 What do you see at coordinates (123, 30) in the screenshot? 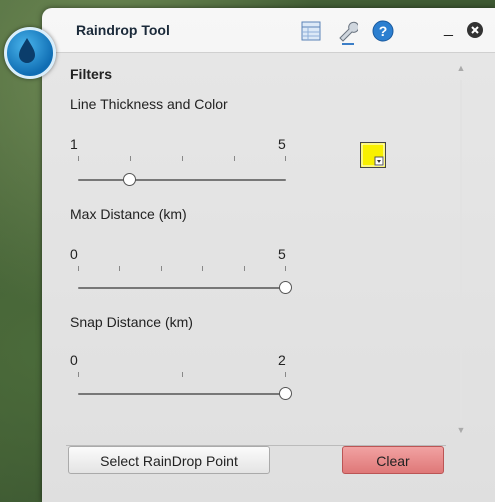
I see `panel-title: Raindrop Tool` at bounding box center [123, 30].